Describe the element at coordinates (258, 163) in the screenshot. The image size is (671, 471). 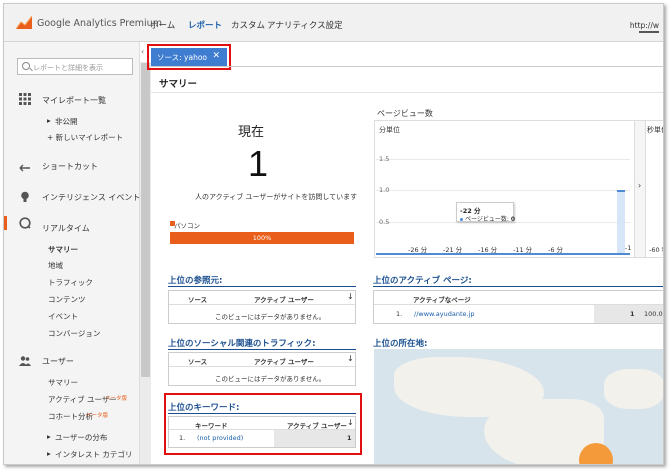
I see `active-user-count: 1` at that location.